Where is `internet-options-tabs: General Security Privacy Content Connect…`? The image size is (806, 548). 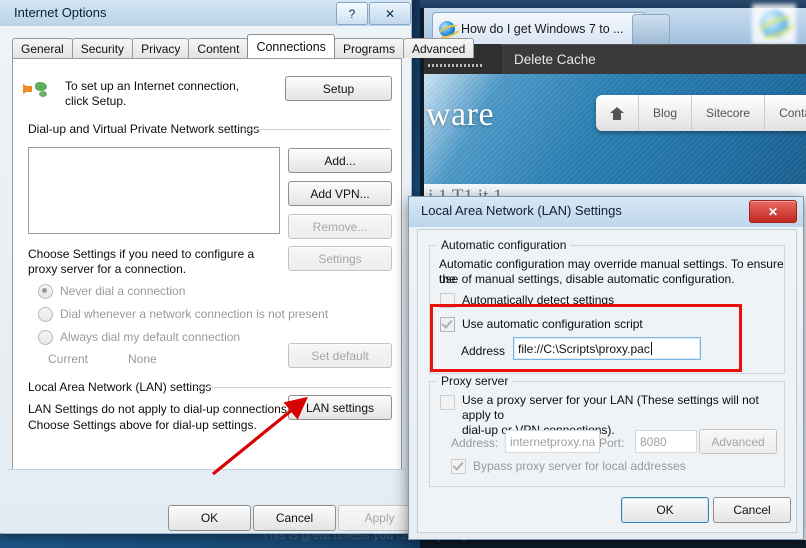 internet-options-tabs: General Security Privacy Content Connect… is located at coordinates (243, 46).